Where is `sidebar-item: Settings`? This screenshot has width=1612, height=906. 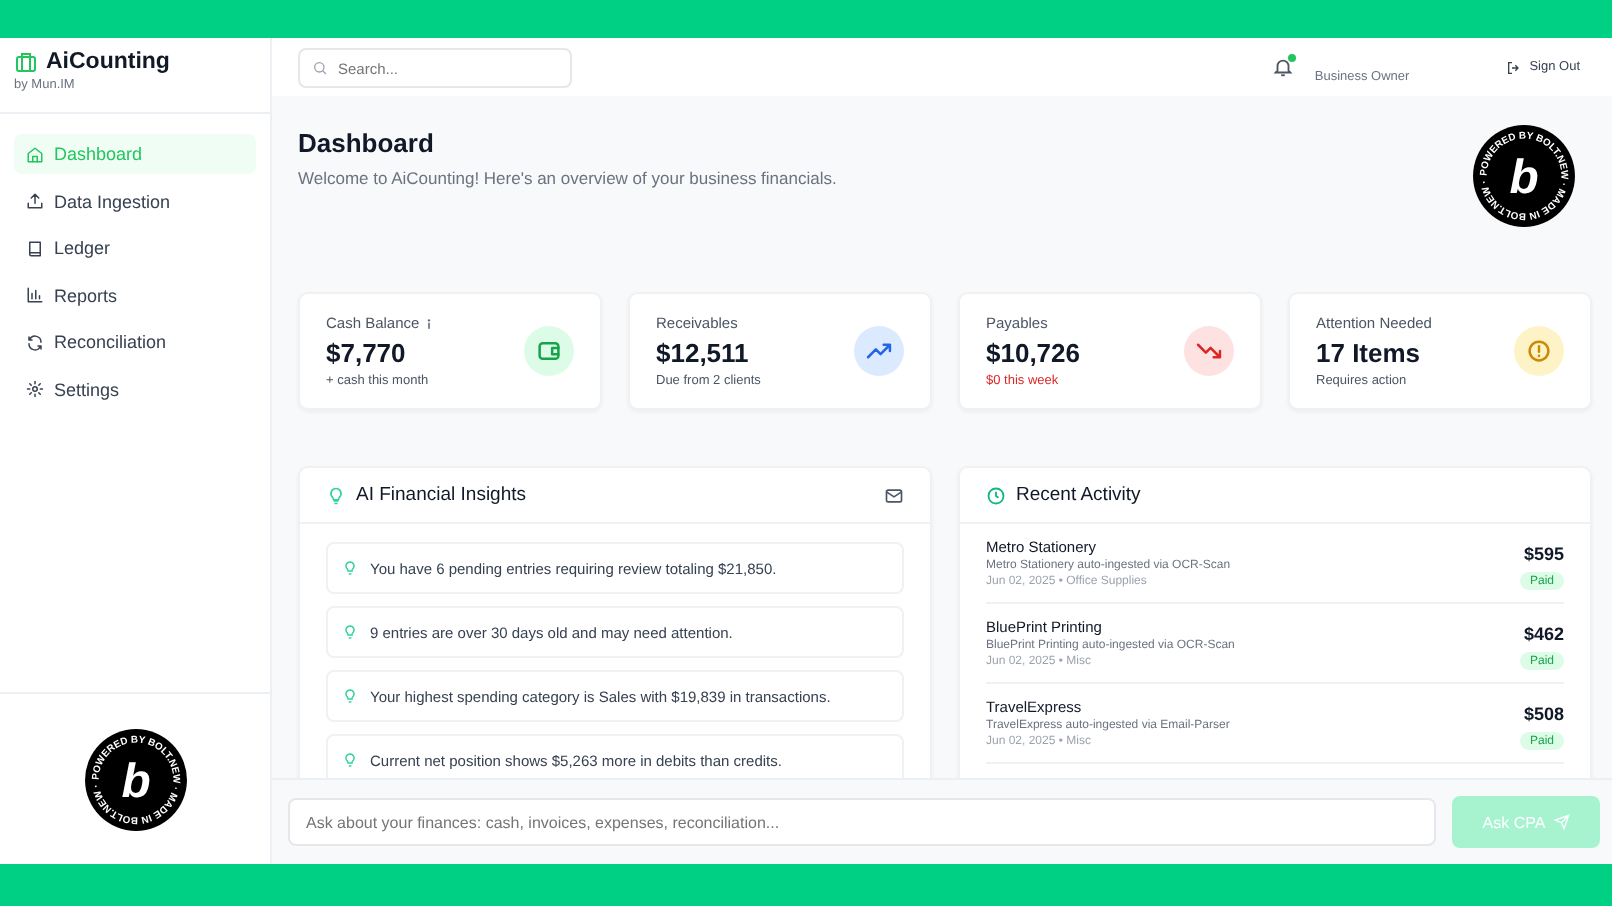
sidebar-item: Settings is located at coordinates (135, 389).